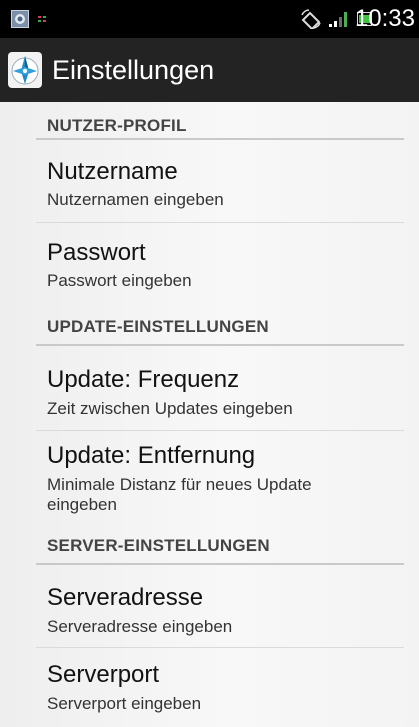  I want to click on pref-summary: Passwort eingeben, so click(119, 280).